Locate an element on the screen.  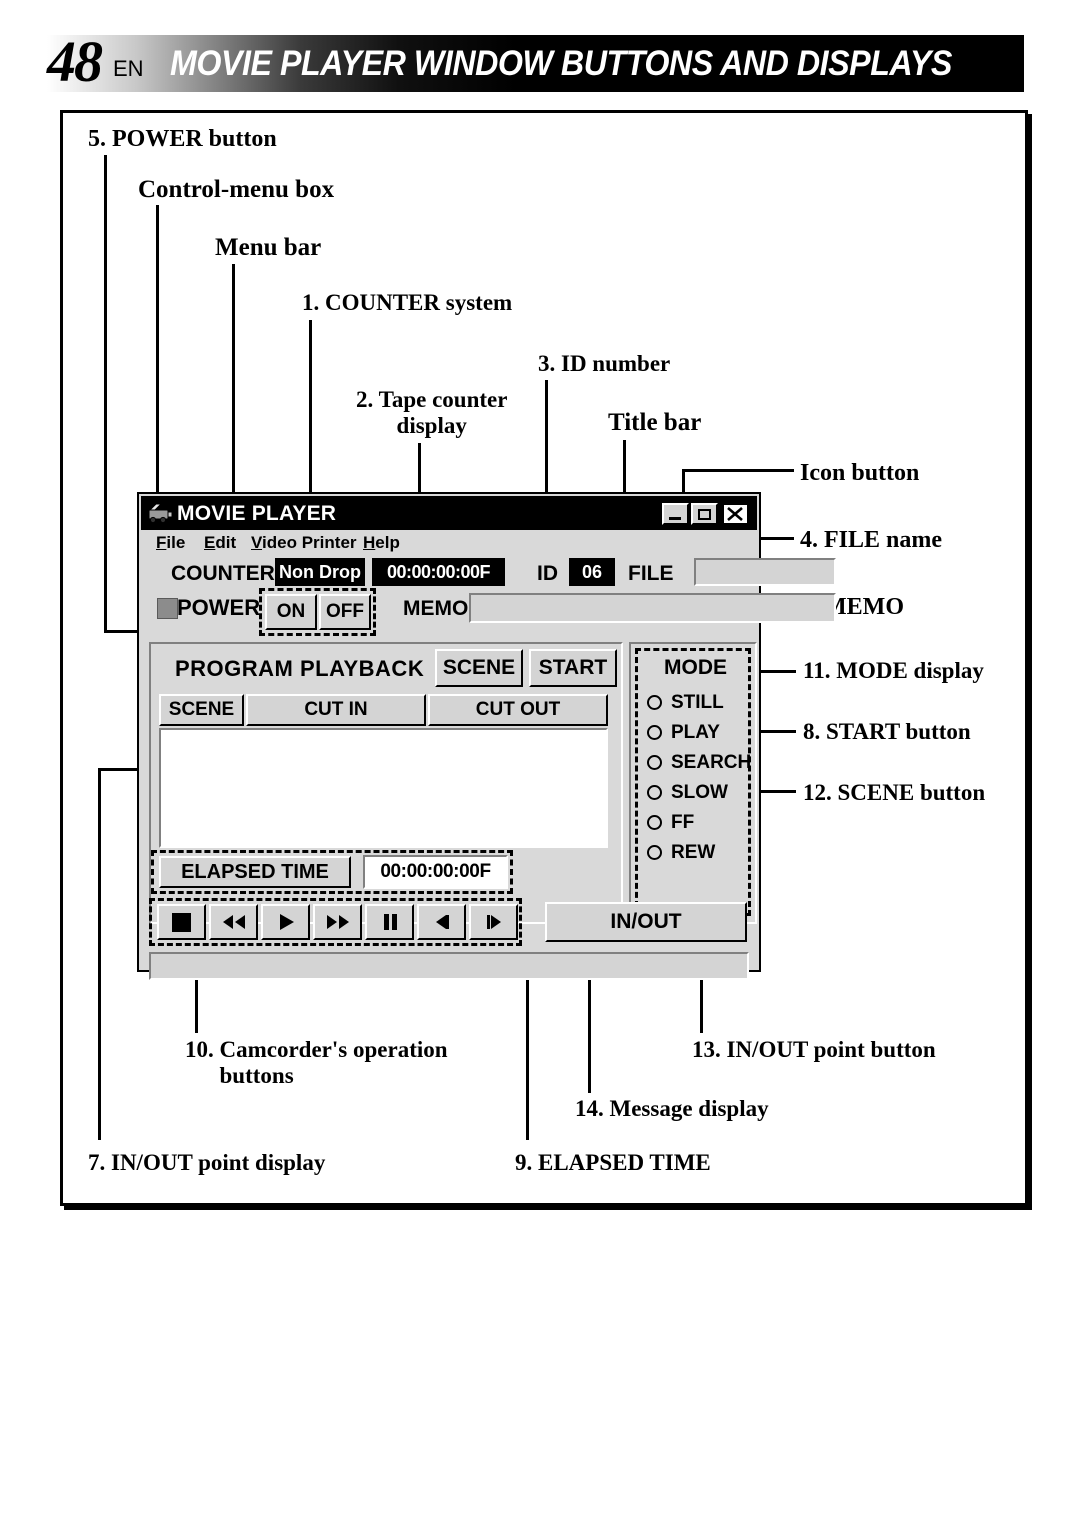
inout-point-button-label: IN/OUT is located at coordinates (646, 921).